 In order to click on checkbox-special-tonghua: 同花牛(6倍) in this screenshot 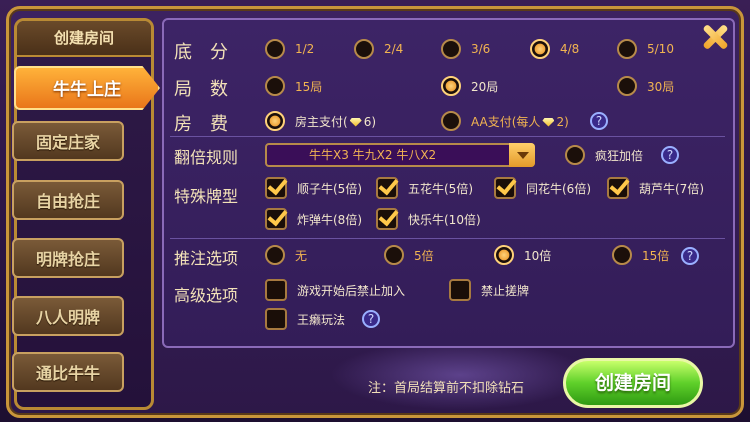, I will do `click(542, 188)`.